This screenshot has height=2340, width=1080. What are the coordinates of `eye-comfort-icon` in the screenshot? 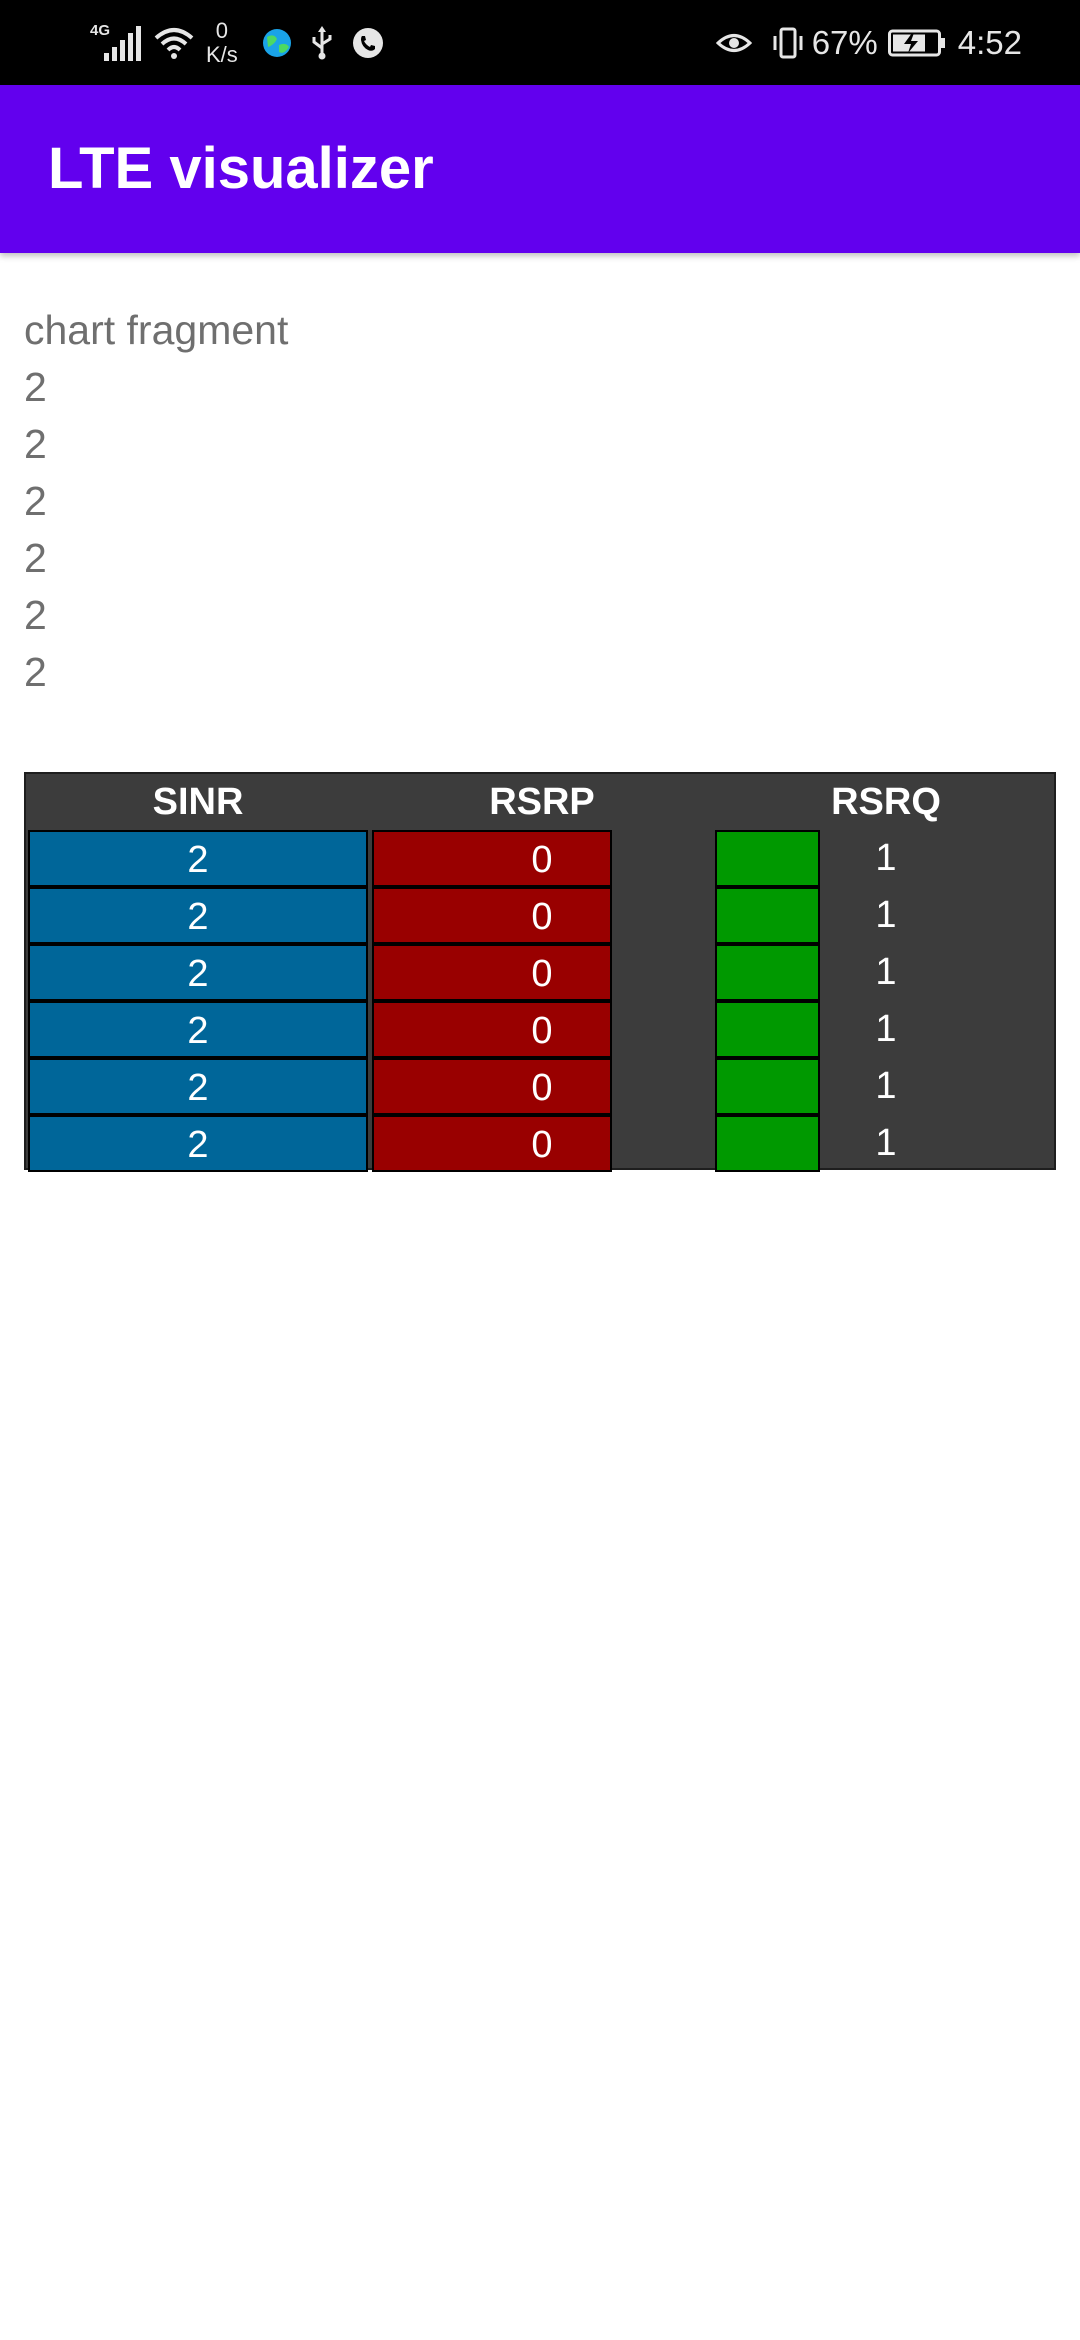 It's located at (733, 42).